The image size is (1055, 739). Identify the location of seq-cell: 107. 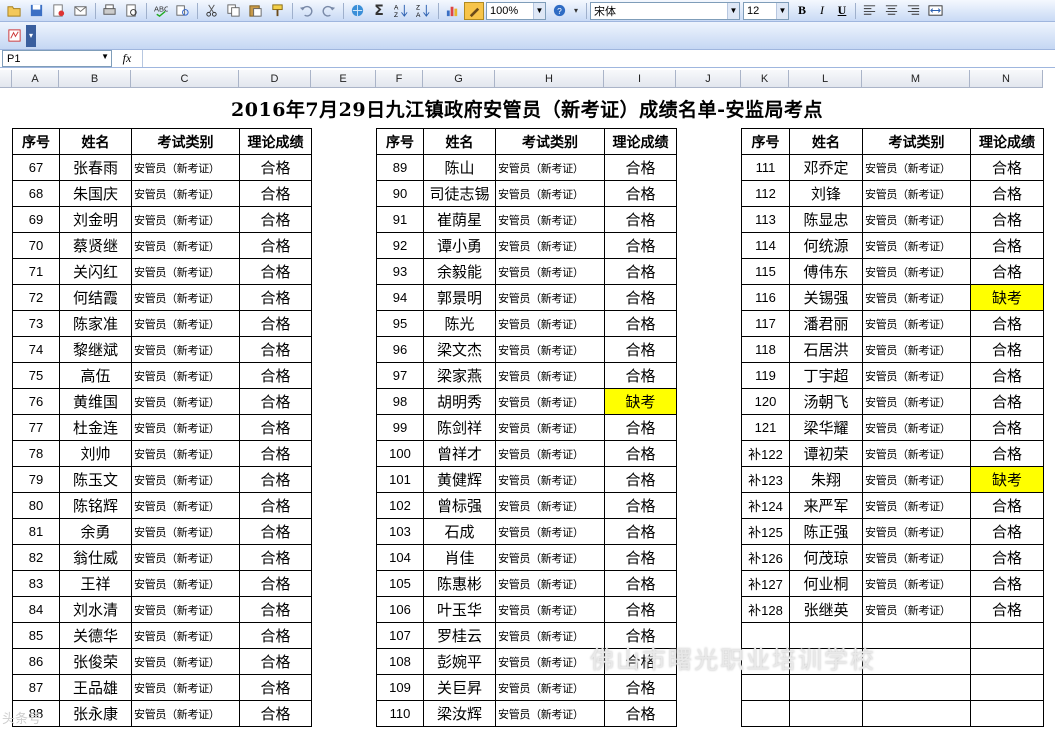
(400, 635).